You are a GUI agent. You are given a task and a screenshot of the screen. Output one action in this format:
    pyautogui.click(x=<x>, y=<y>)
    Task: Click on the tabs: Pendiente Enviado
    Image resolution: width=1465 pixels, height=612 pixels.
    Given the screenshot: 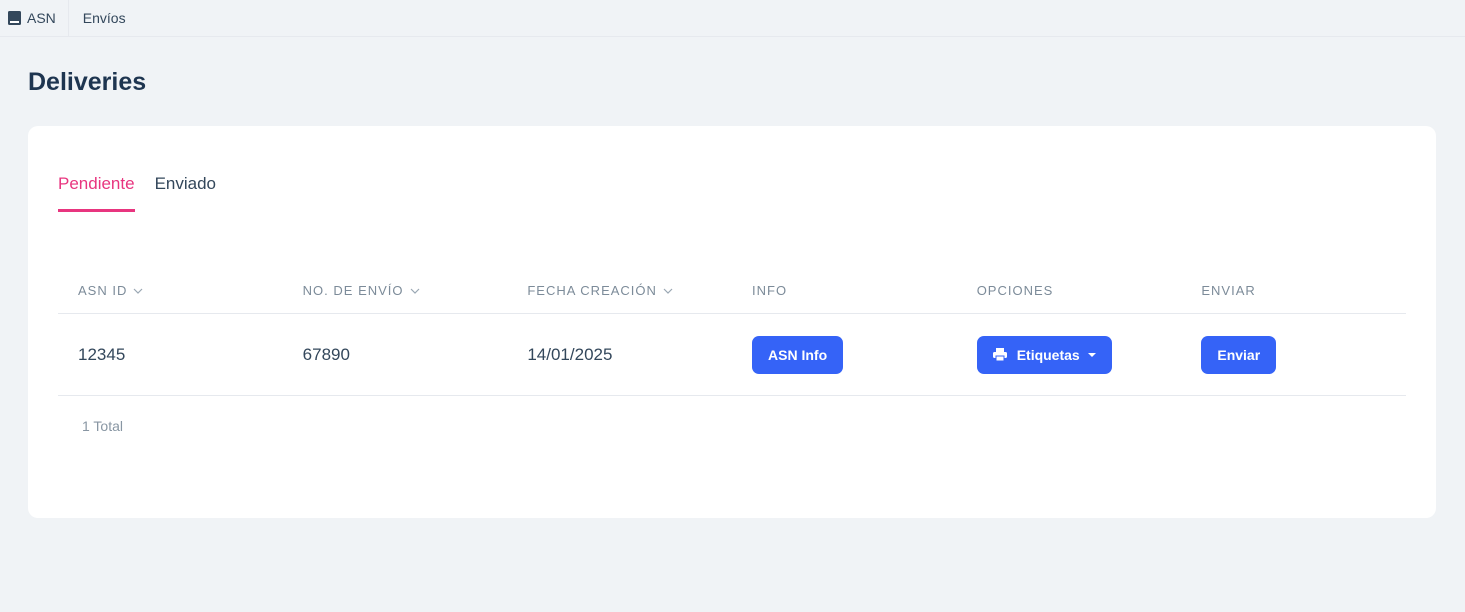 What is the action you would take?
    pyautogui.click(x=147, y=193)
    